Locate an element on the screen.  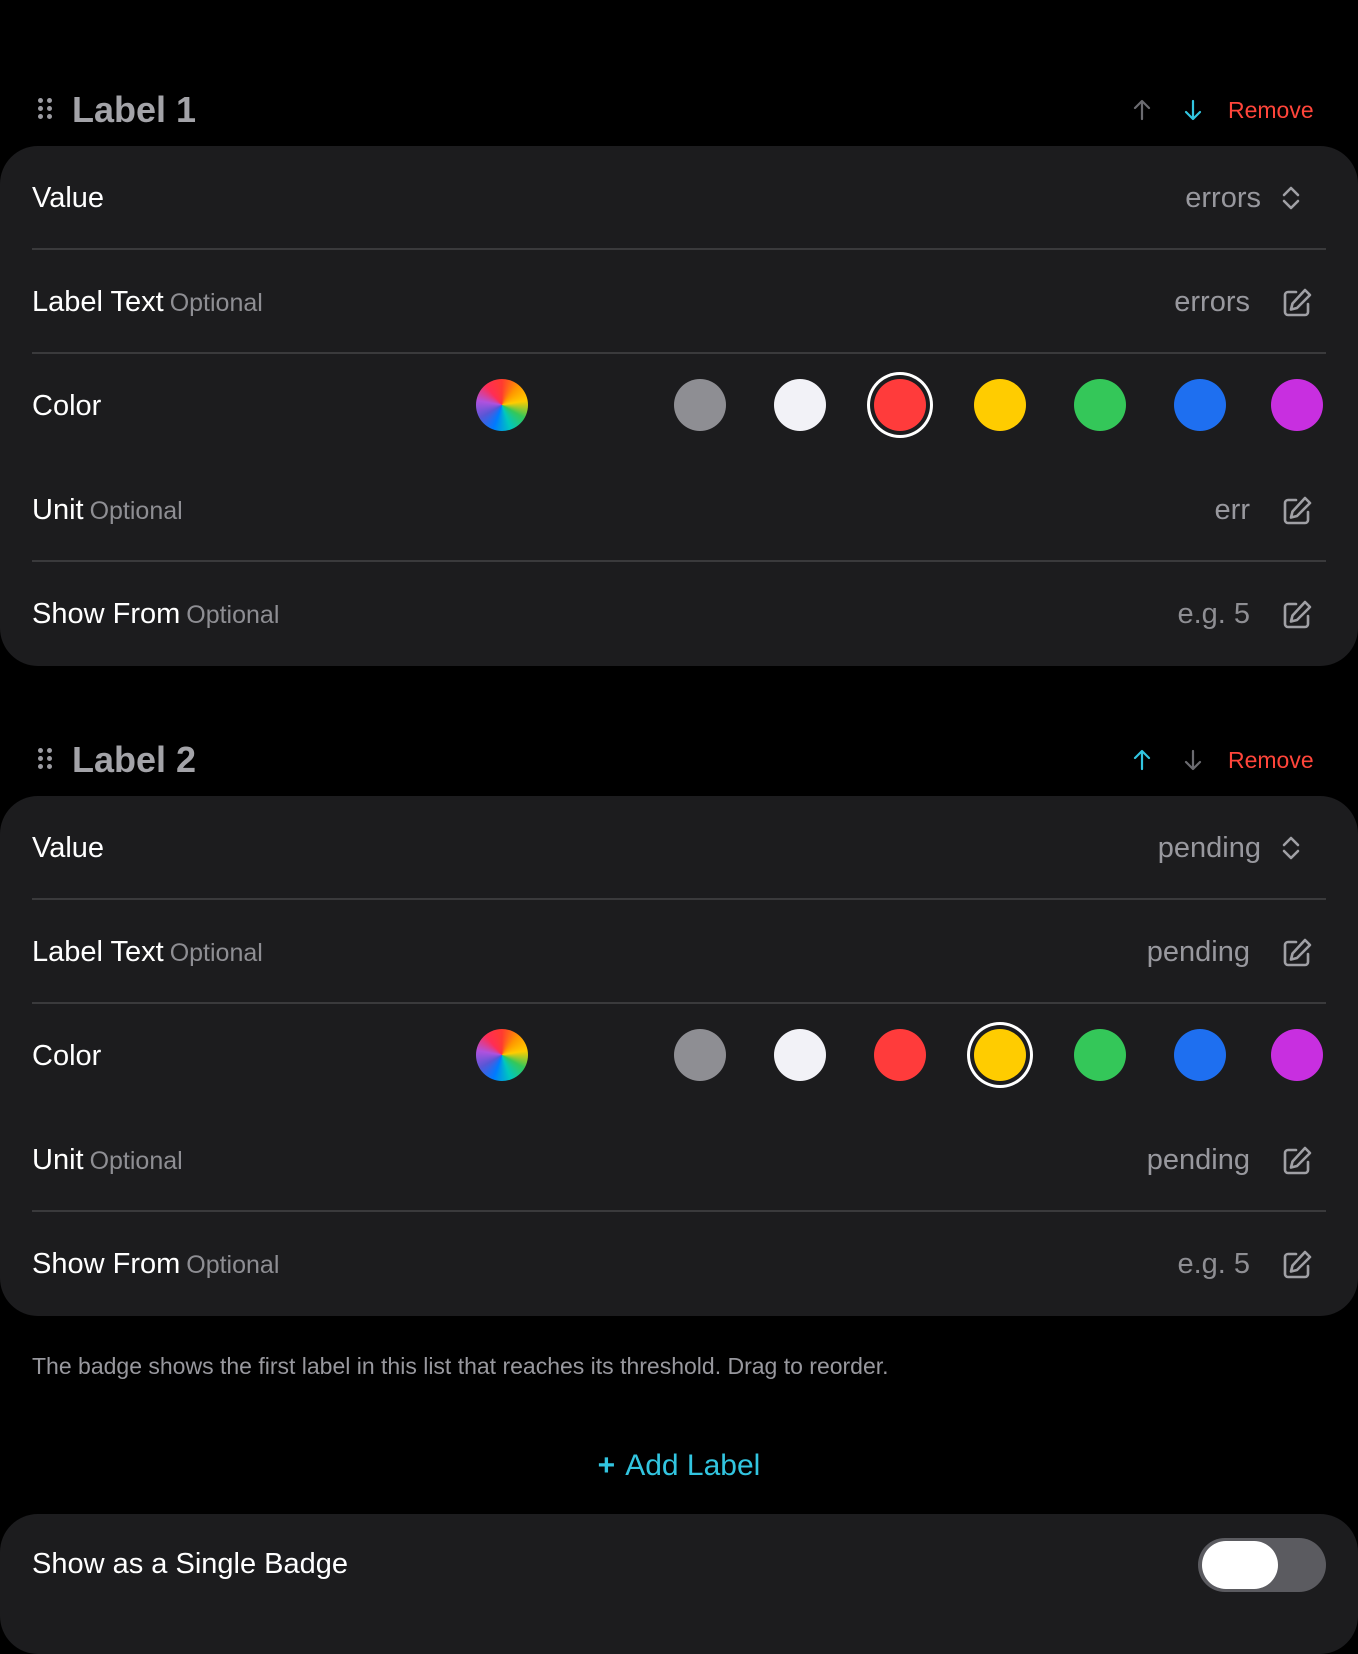
value-select: errors is located at coordinates (1223, 198).